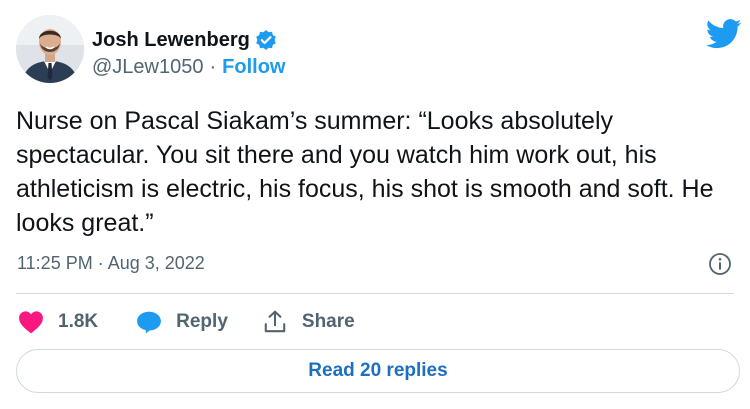 The height and width of the screenshot is (409, 750). I want to click on reply-button: Reply, so click(182, 322).